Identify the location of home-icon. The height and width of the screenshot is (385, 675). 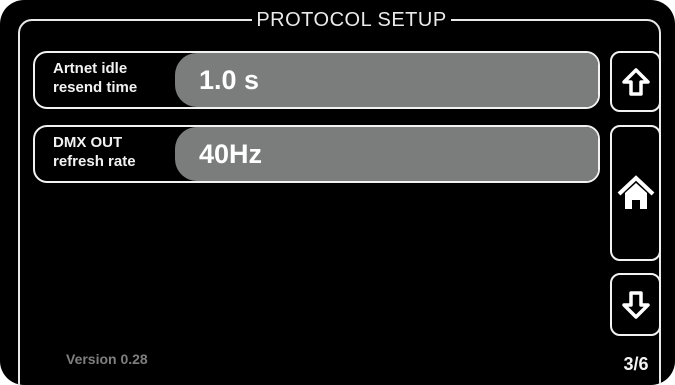
(635, 192).